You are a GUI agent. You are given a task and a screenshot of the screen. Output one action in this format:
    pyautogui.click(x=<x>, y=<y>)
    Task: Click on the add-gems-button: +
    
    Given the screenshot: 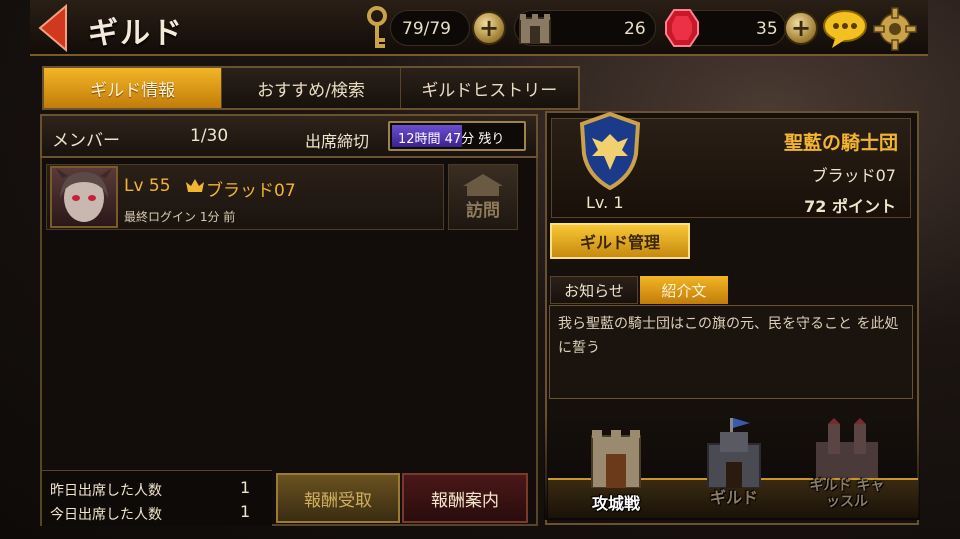 What is the action you would take?
    pyautogui.click(x=801, y=28)
    